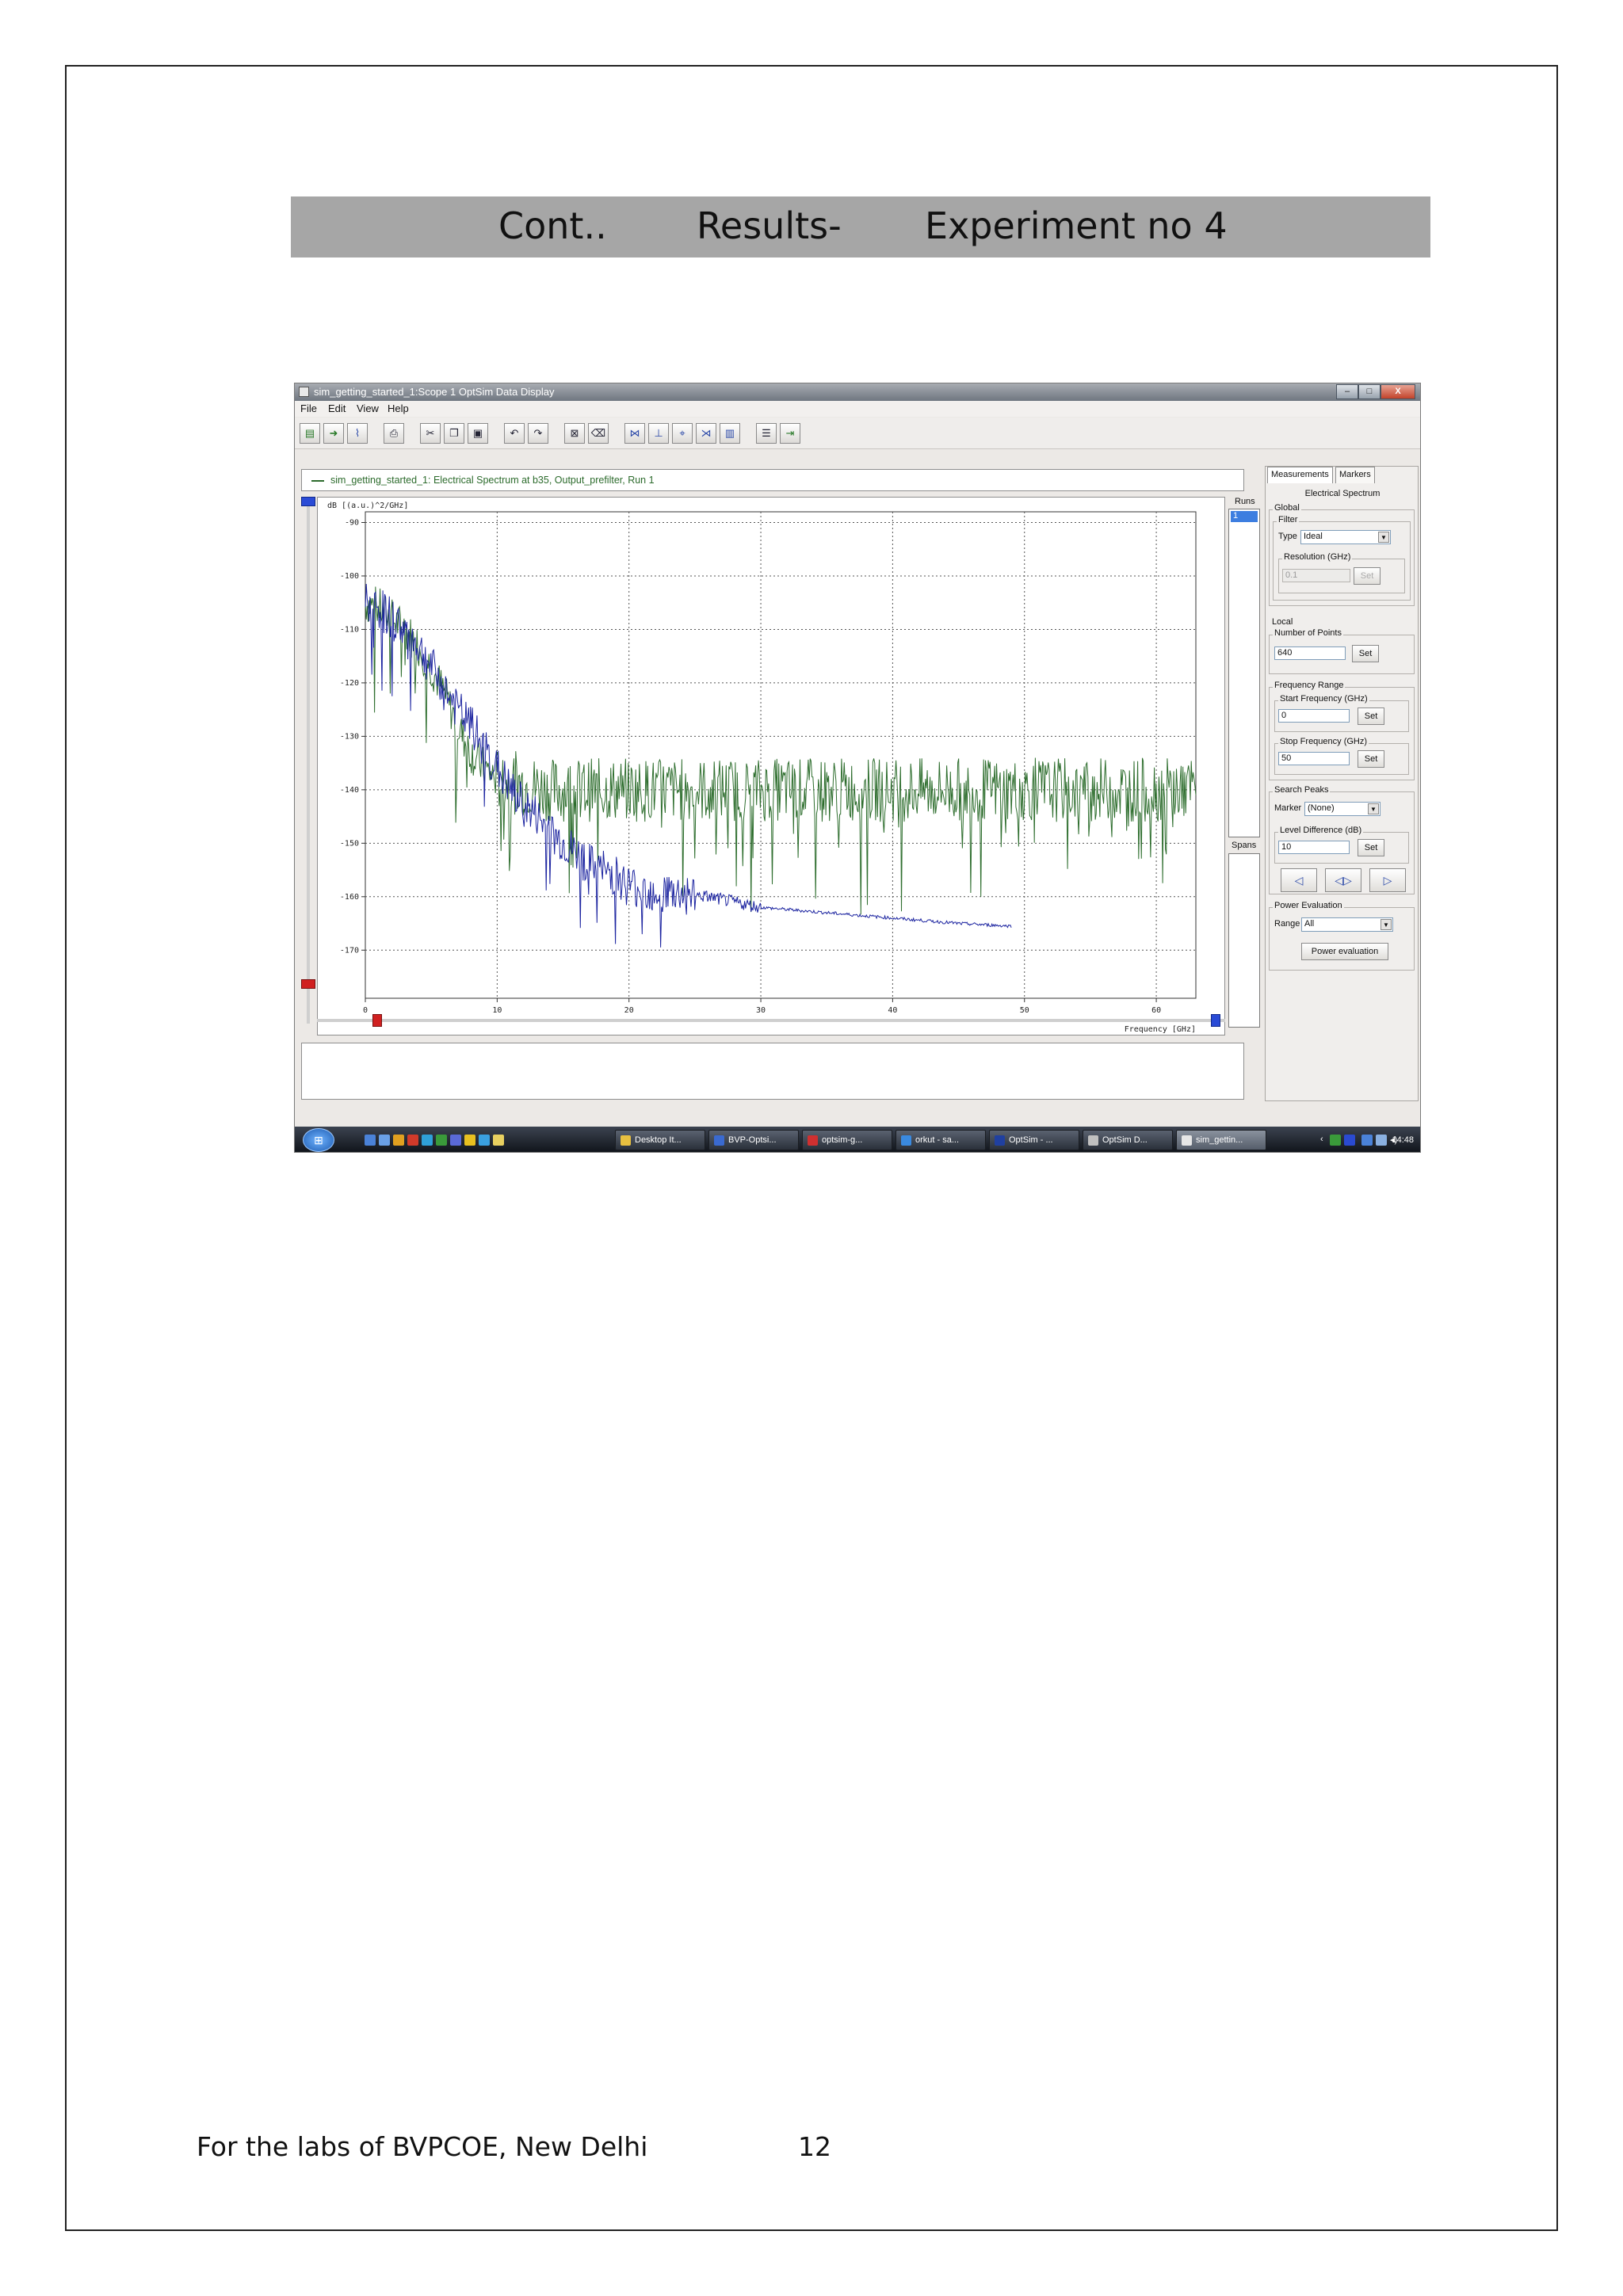 The width and height of the screenshot is (1623, 2296). What do you see at coordinates (368, 408) in the screenshot?
I see `menu-view: View` at bounding box center [368, 408].